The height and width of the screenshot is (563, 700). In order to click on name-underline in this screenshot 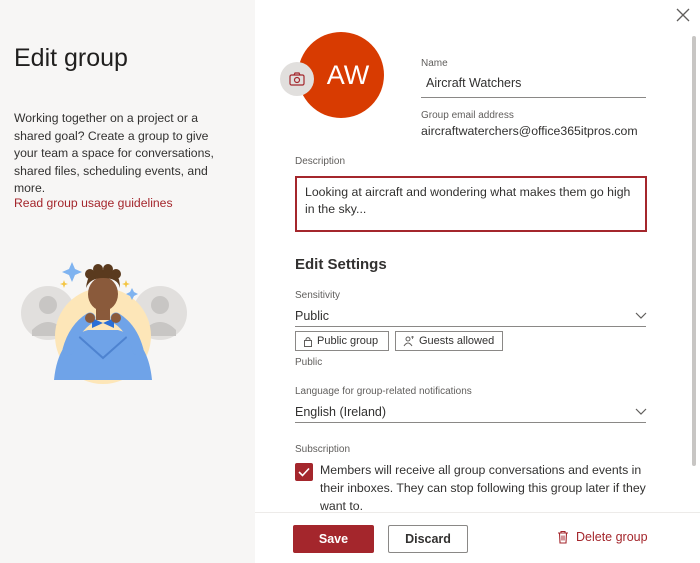, I will do `click(533, 97)`.